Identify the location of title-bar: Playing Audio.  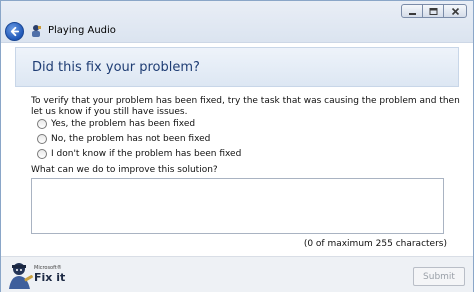
(237, 22).